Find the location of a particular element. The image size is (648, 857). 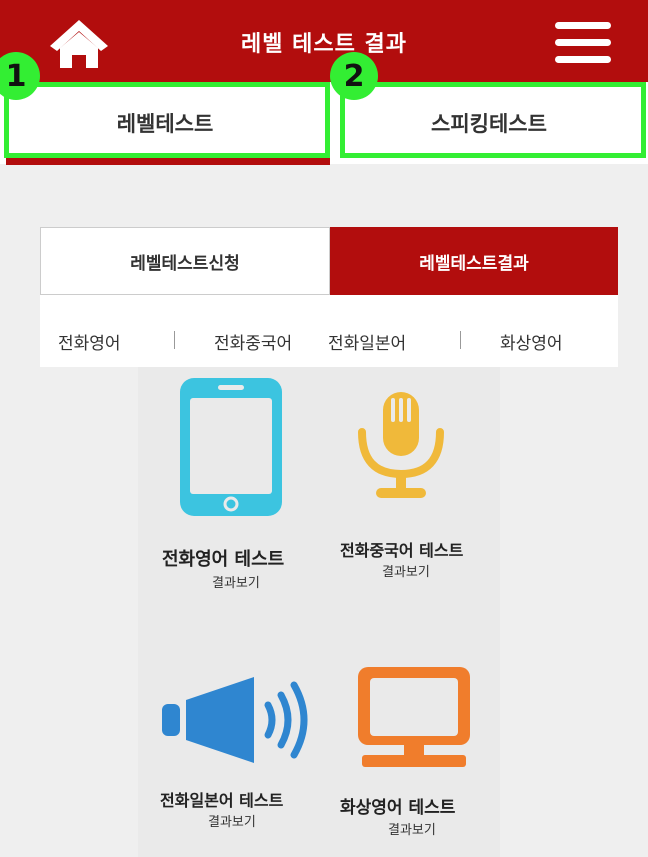

card-video-english: 화상영어 테스트 결과보기 is located at coordinates (409, 752).